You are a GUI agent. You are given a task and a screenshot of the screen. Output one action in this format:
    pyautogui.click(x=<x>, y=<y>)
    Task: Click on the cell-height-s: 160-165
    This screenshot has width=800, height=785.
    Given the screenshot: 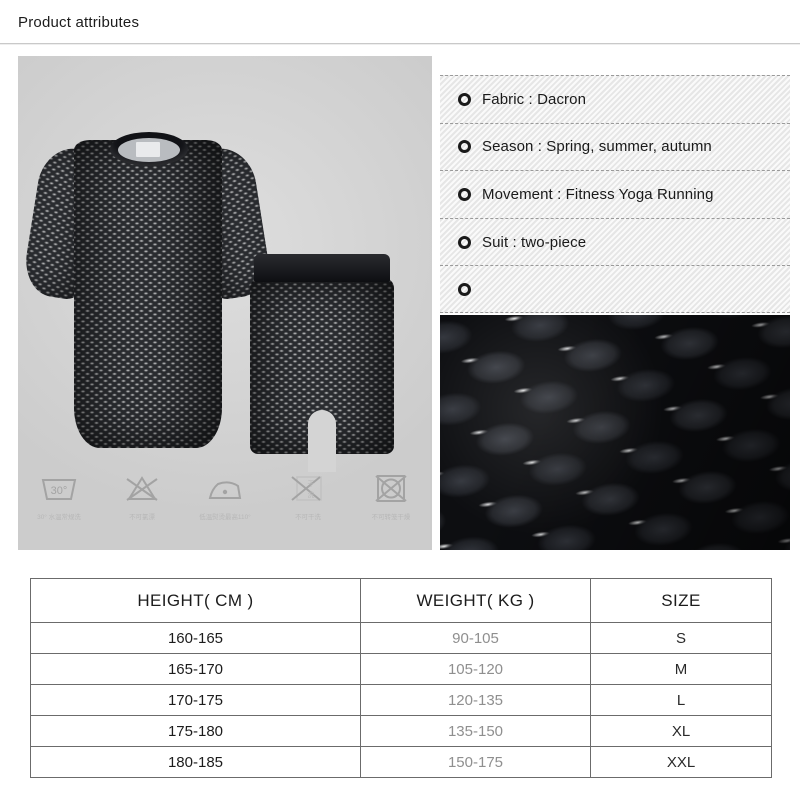 What is the action you would take?
    pyautogui.click(x=195, y=638)
    